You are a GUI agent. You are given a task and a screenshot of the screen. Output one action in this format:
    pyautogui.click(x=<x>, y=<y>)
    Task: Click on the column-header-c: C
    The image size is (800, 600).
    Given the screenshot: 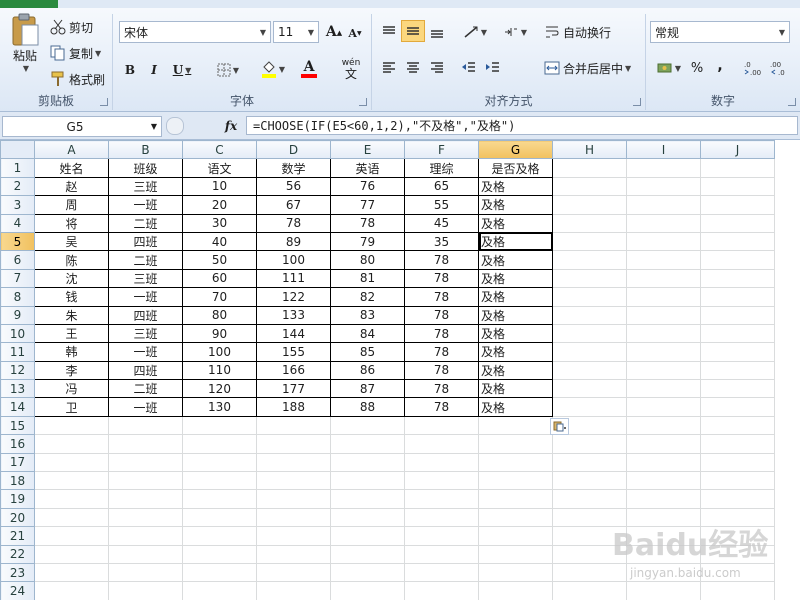 What is the action you would take?
    pyautogui.click(x=219, y=150)
    